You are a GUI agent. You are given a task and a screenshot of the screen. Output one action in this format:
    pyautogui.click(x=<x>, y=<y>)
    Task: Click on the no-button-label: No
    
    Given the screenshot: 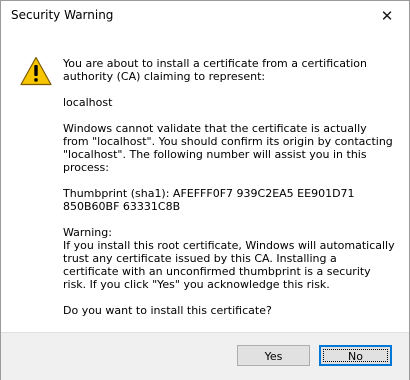 What is the action you would take?
    pyautogui.click(x=355, y=356)
    